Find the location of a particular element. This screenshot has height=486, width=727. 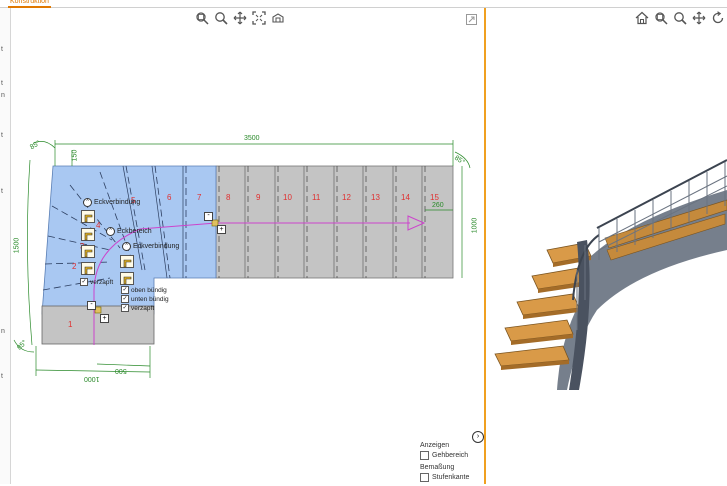

step-number: 9 is located at coordinates (258, 197).